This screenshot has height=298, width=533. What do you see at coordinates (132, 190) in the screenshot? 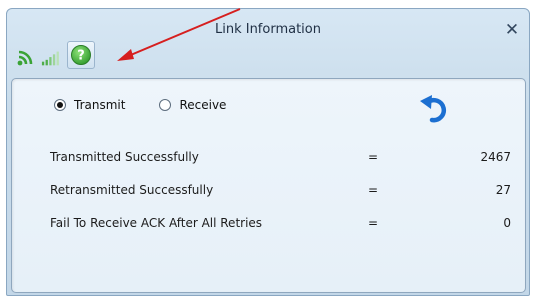
I see `stat-label: Retransmitted Successfully` at bounding box center [132, 190].